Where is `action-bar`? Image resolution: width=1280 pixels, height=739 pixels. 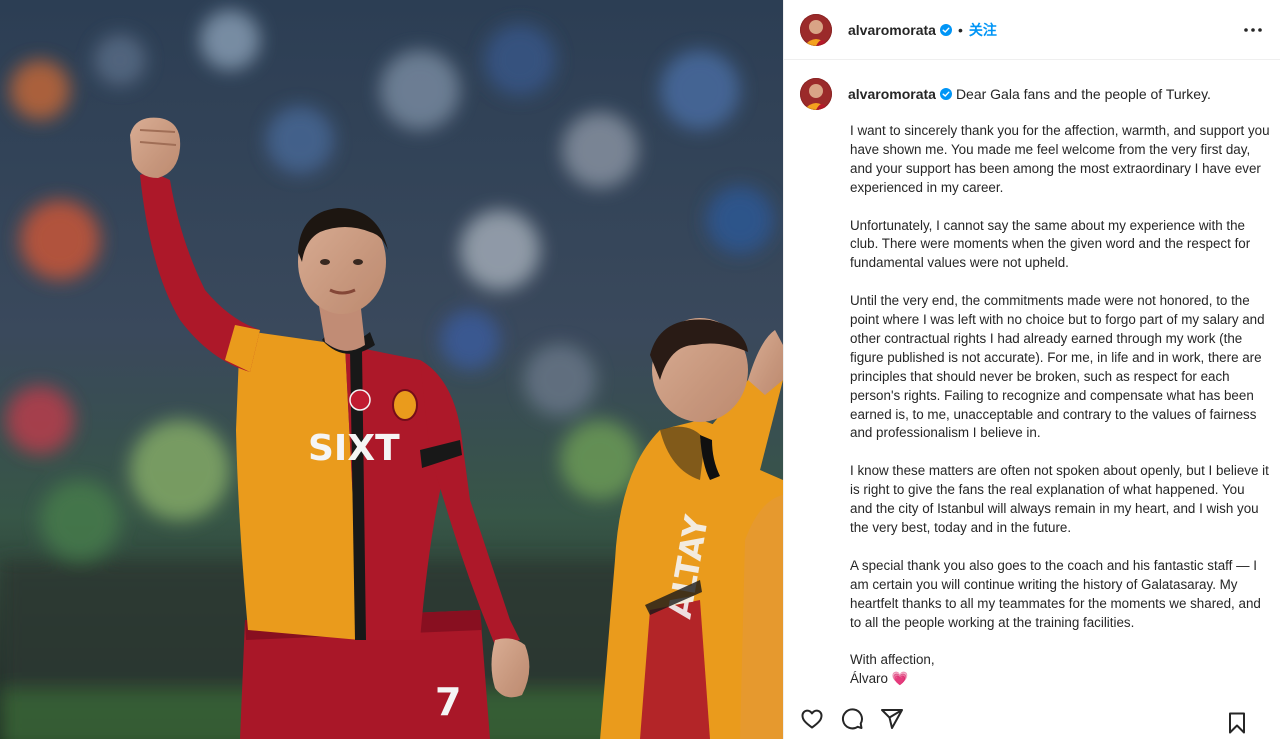
action-bar is located at coordinates (1032, 718).